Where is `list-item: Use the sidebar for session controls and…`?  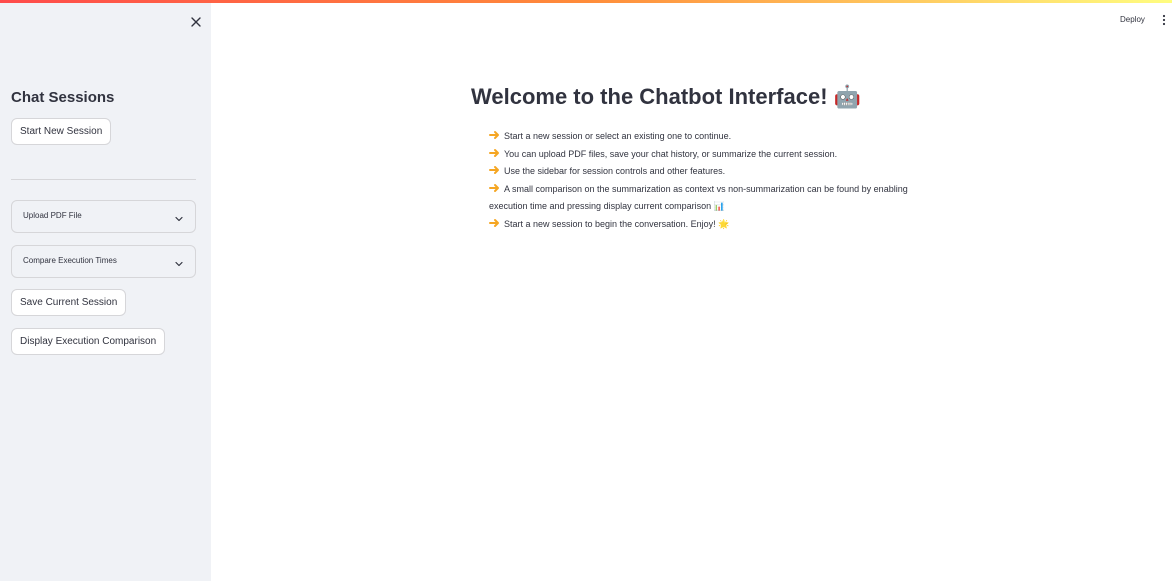 list-item: Use the sidebar for session controls and… is located at coordinates (704, 172).